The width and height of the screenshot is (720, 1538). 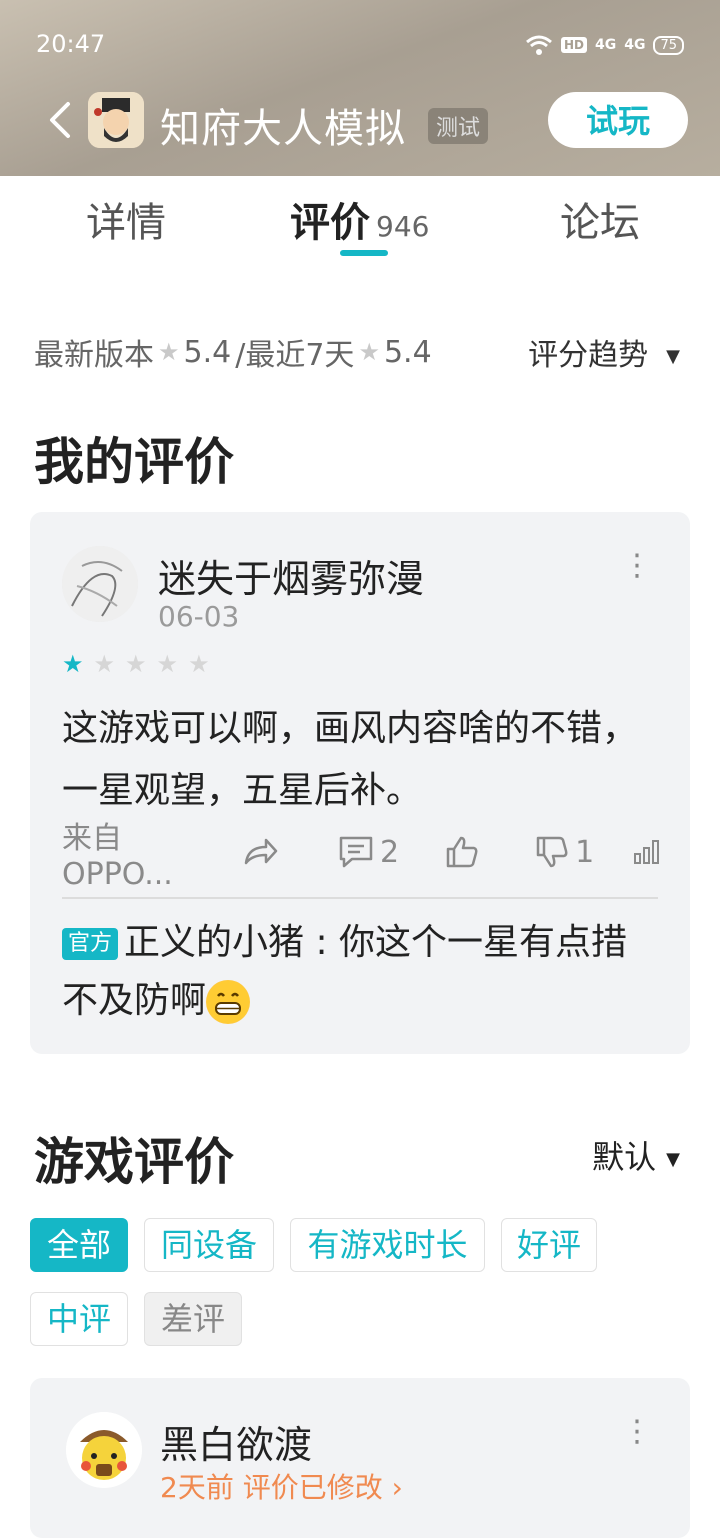 What do you see at coordinates (364, 253) in the screenshot?
I see `tab-underline` at bounding box center [364, 253].